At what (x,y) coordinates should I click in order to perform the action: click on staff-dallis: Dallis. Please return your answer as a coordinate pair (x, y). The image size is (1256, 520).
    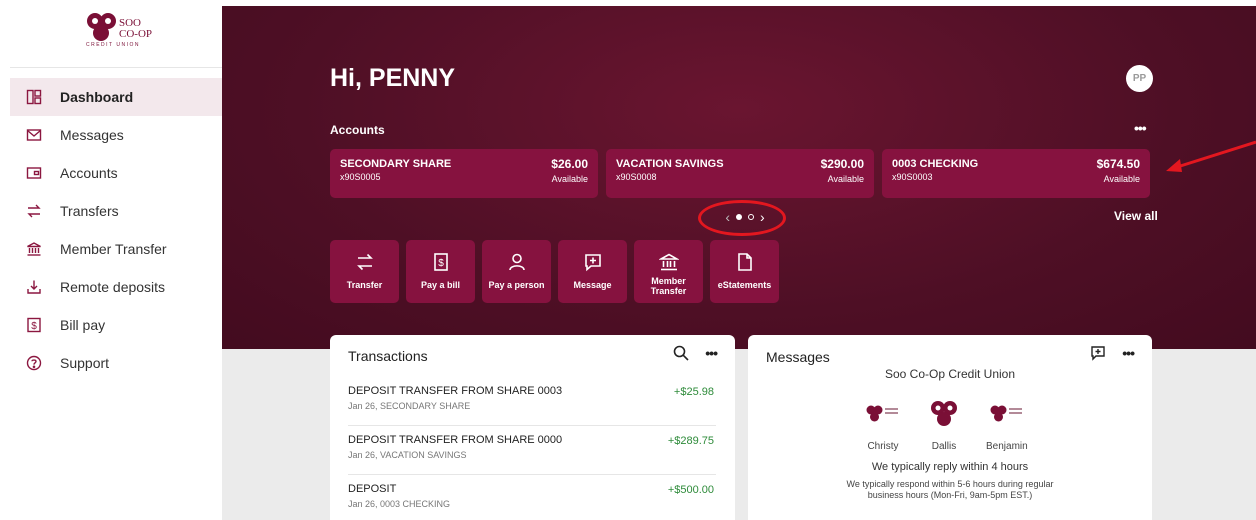
    Looking at the image, I should click on (944, 425).